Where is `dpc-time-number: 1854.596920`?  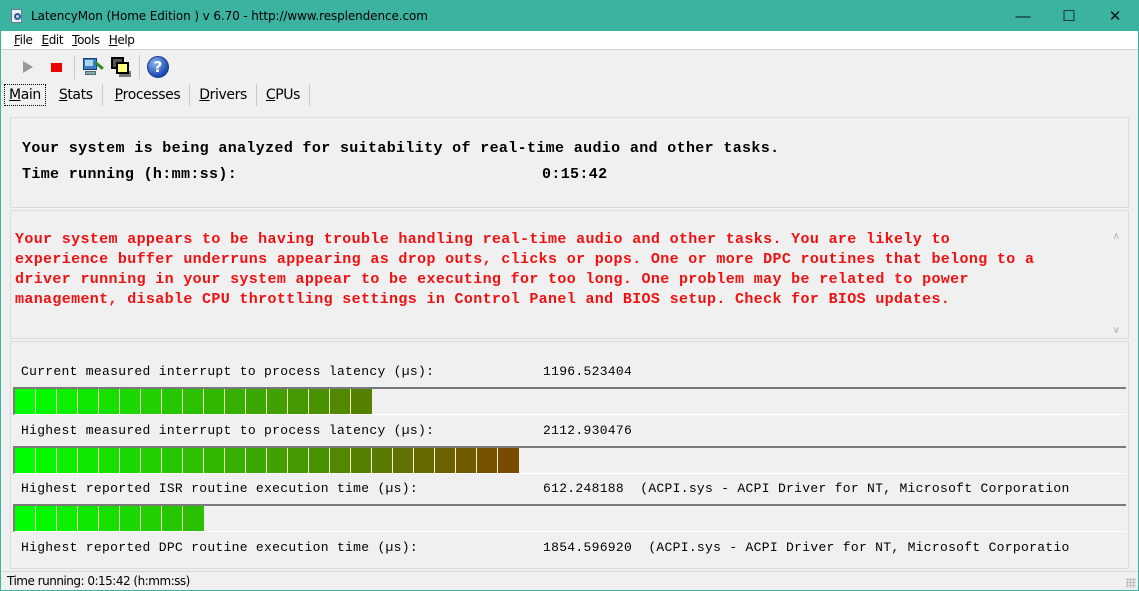
dpc-time-number: 1854.596920 is located at coordinates (588, 547).